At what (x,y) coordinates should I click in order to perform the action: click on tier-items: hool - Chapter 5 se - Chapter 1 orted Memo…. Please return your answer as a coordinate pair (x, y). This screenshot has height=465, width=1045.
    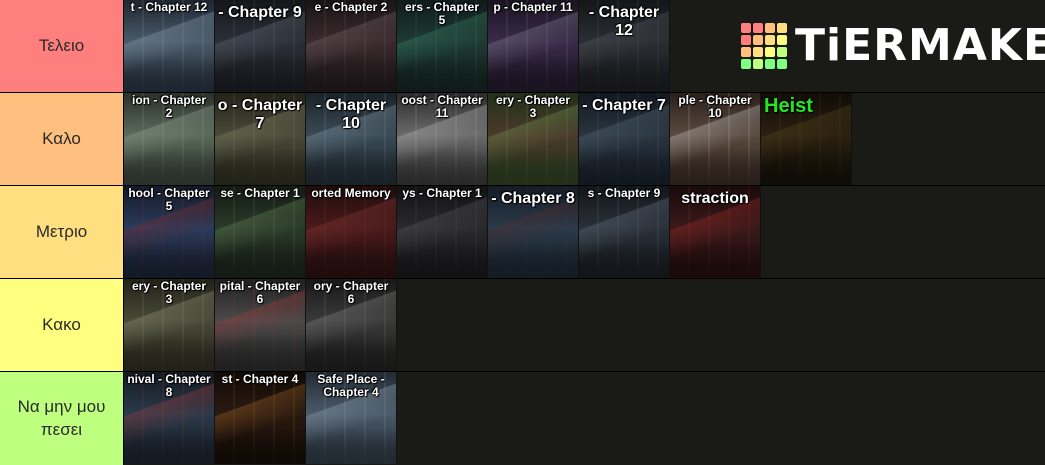
    Looking at the image, I should click on (442, 232).